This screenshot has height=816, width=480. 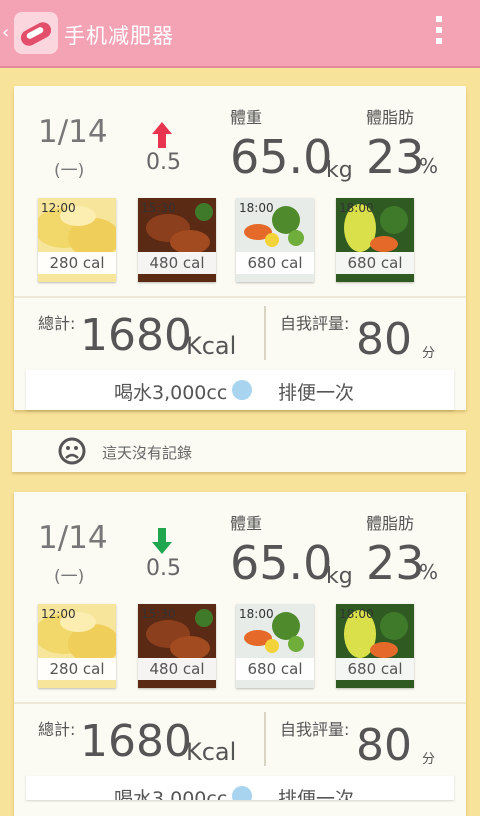 I want to click on app-logo-icon, so click(x=36, y=33).